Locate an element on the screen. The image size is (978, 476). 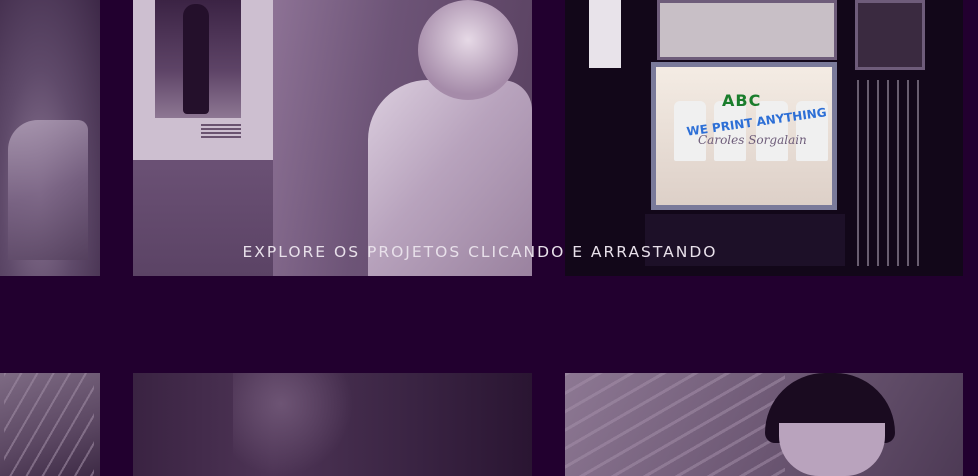
storefront-base is located at coordinates (745, 240).